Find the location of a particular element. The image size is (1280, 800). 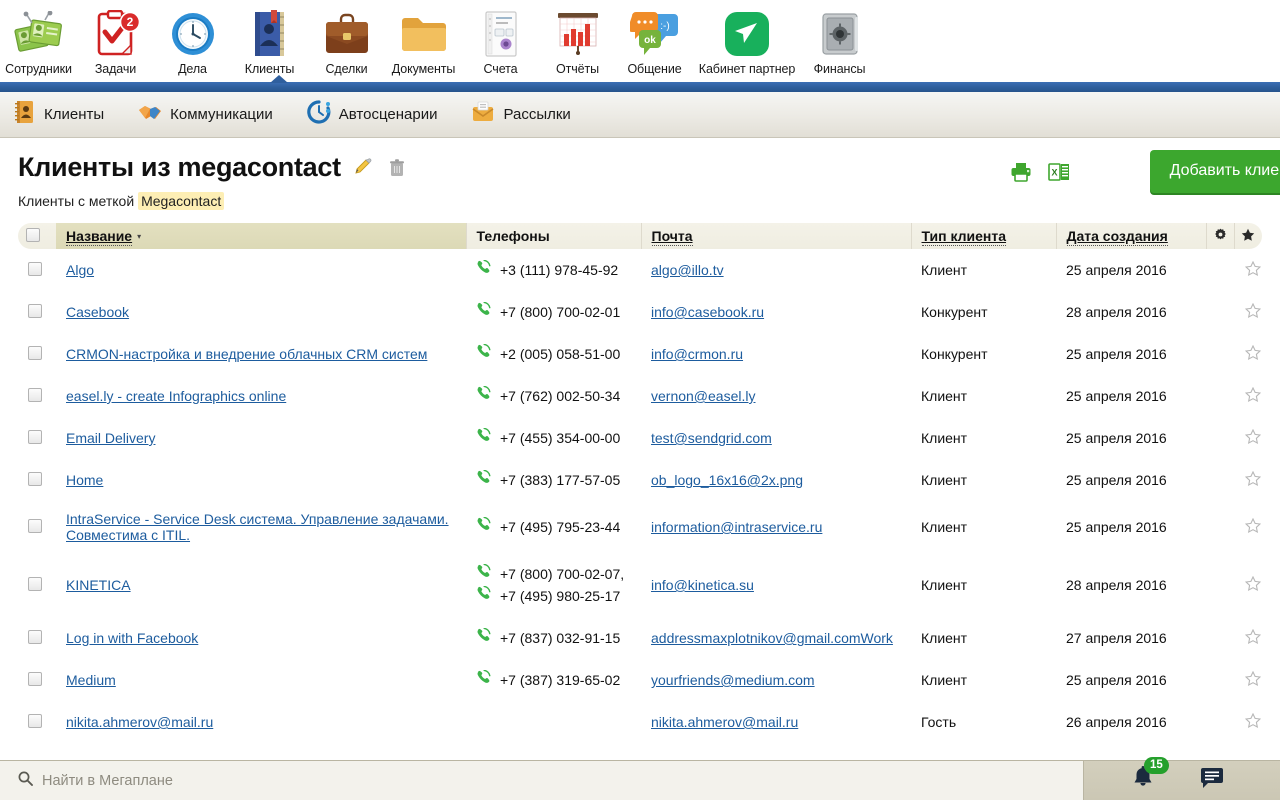

mail-link: information@intraservice.ru is located at coordinates (736, 527).